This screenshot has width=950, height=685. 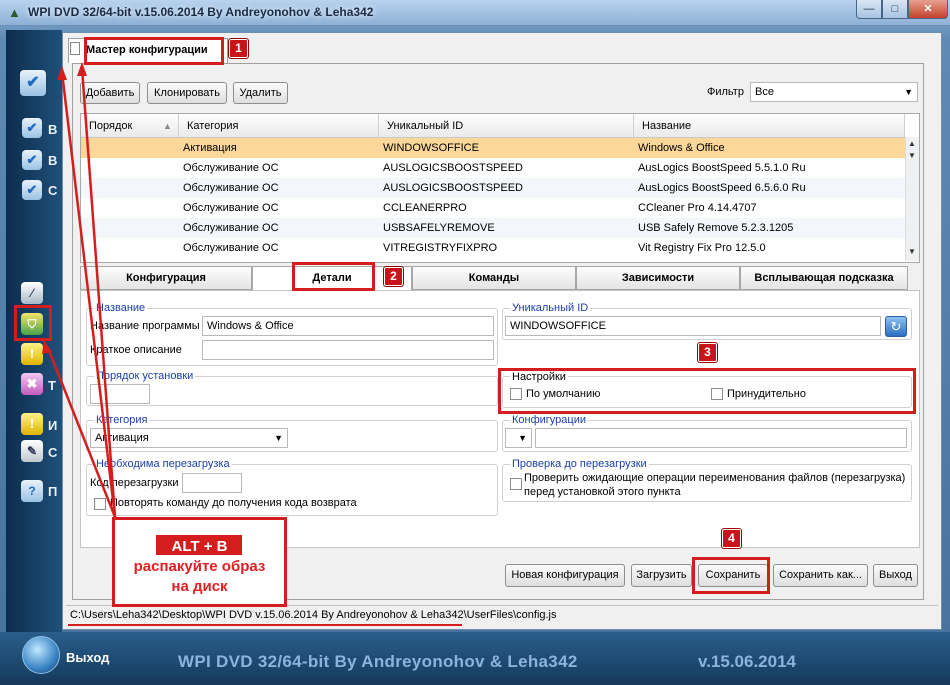 What do you see at coordinates (199, 566) in the screenshot?
I see `callout-text-2: распакуйте образ` at bounding box center [199, 566].